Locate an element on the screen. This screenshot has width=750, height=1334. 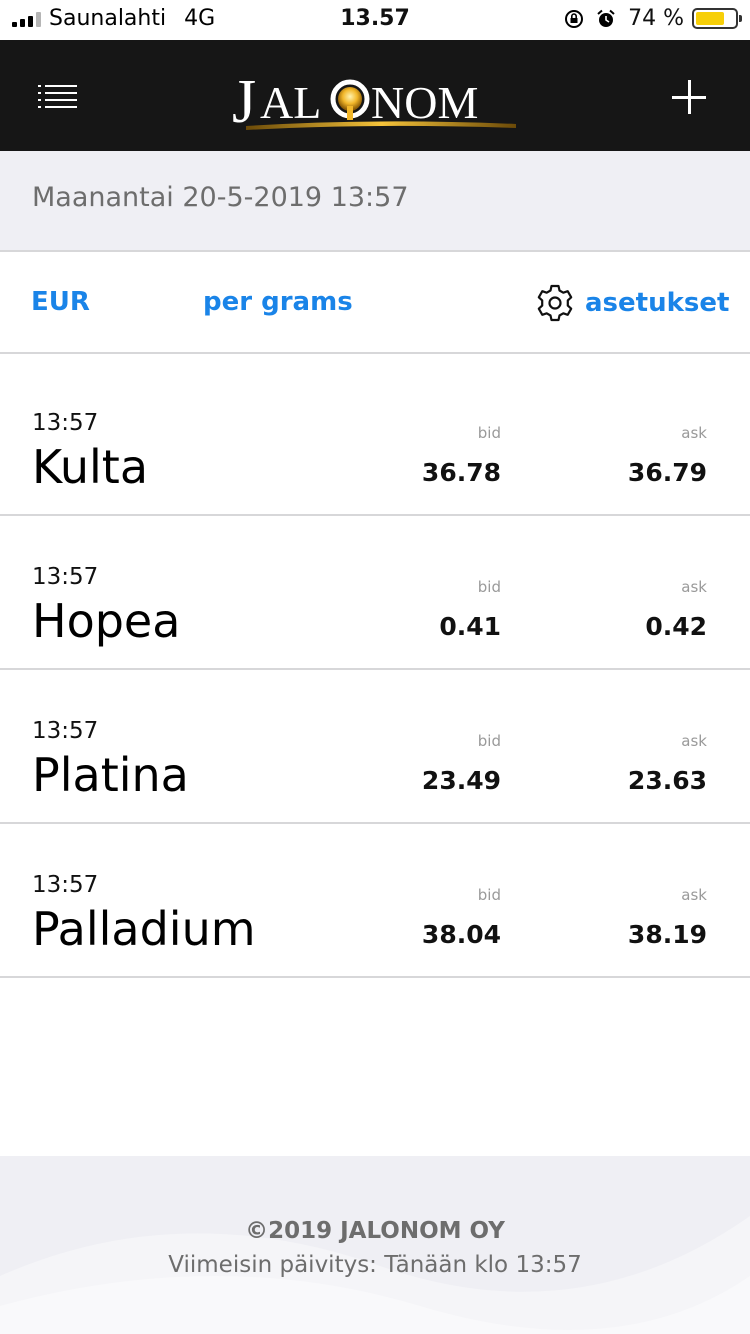
metal-name: Hopea is located at coordinates (106, 621).